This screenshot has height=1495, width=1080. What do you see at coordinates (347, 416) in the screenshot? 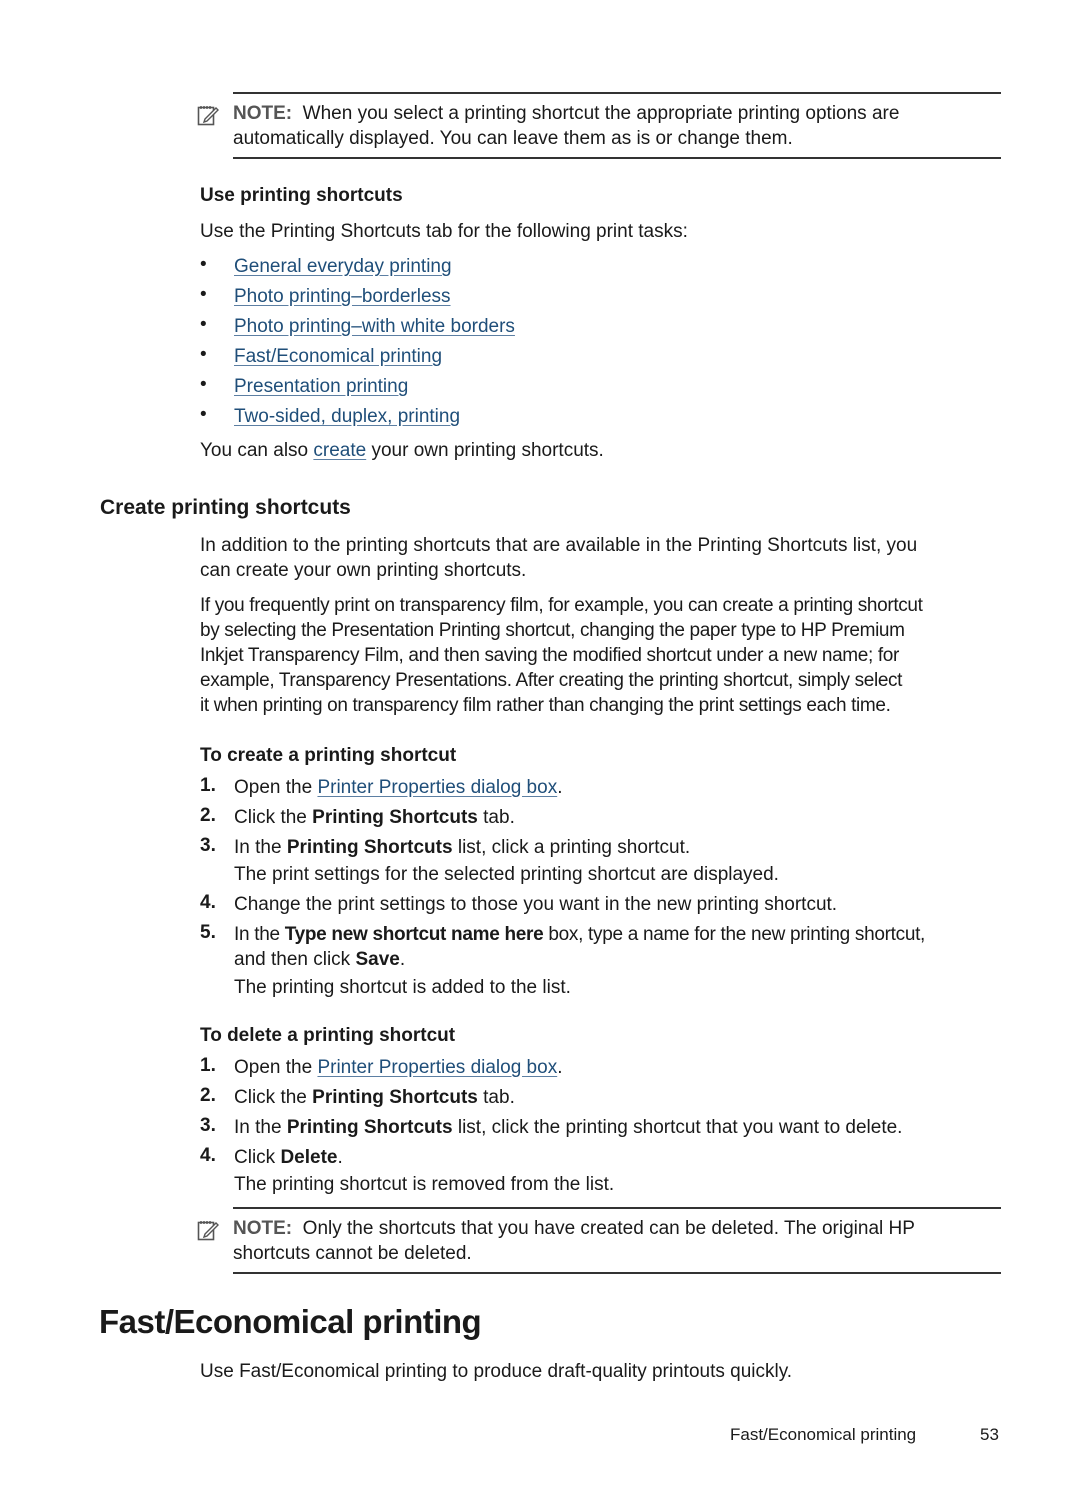
I see `link-two-sided-duplex-printing: Two-sided, duplex, printing` at bounding box center [347, 416].